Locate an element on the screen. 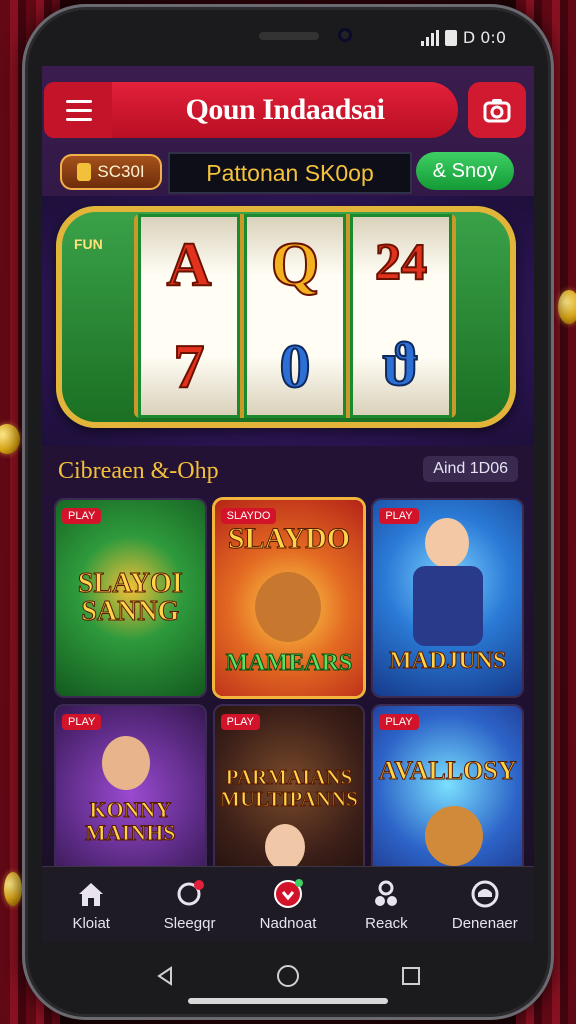 This screenshot has height=1024, width=576. nav-label: Kloiat is located at coordinates (91, 923).